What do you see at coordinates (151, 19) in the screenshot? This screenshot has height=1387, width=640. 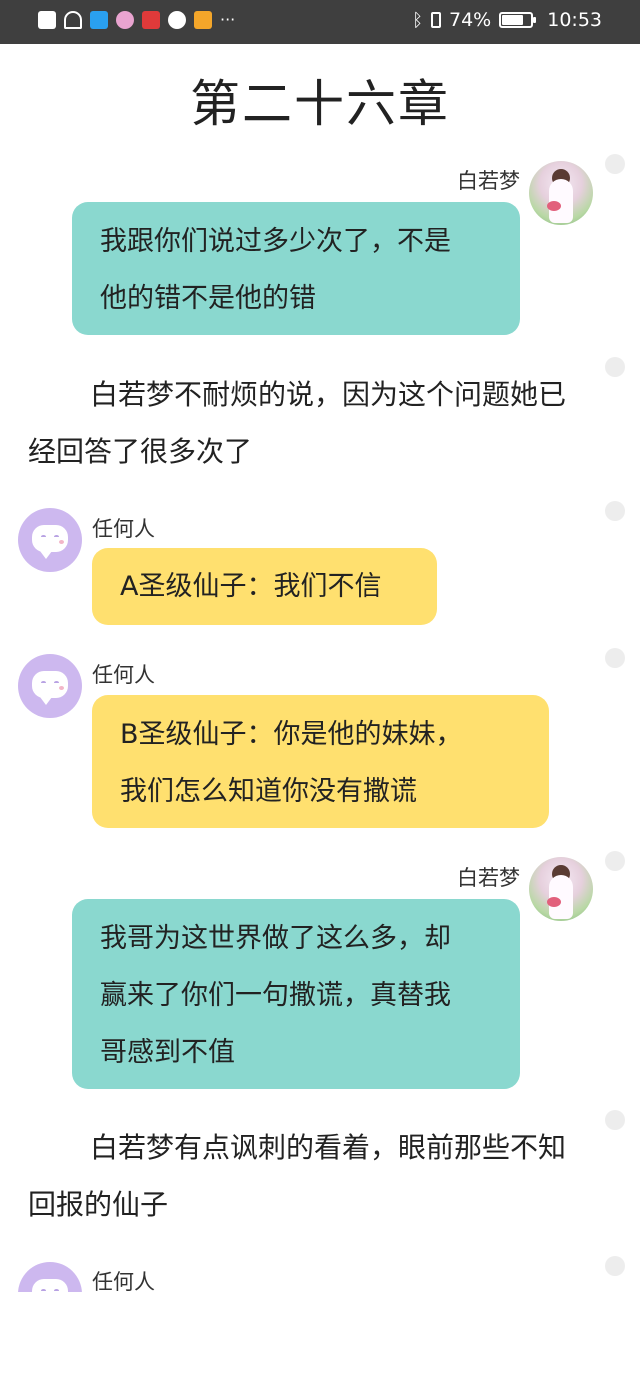 I see `news-app-icon` at bounding box center [151, 19].